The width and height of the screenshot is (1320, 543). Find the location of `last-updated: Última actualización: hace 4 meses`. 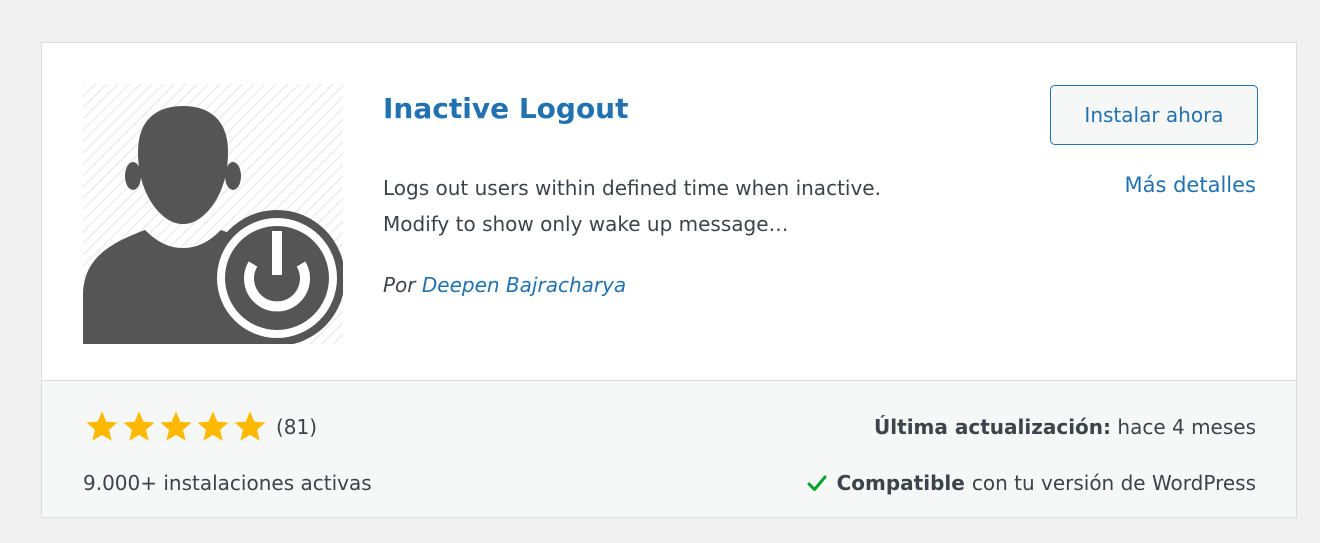

last-updated: Última actualización: hace 4 meses is located at coordinates (1065, 427).